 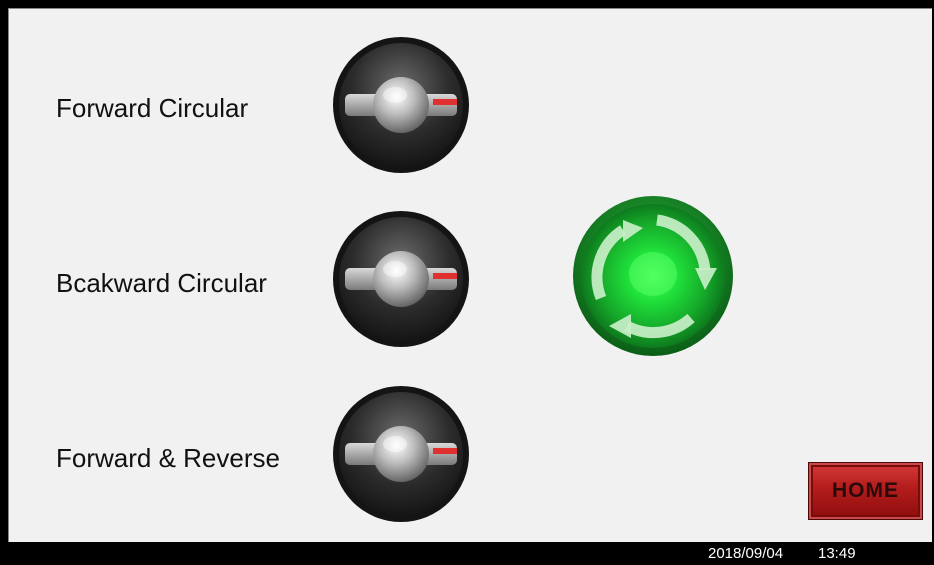 I want to click on selector-switch-forward-reverse, so click(x=401, y=454).